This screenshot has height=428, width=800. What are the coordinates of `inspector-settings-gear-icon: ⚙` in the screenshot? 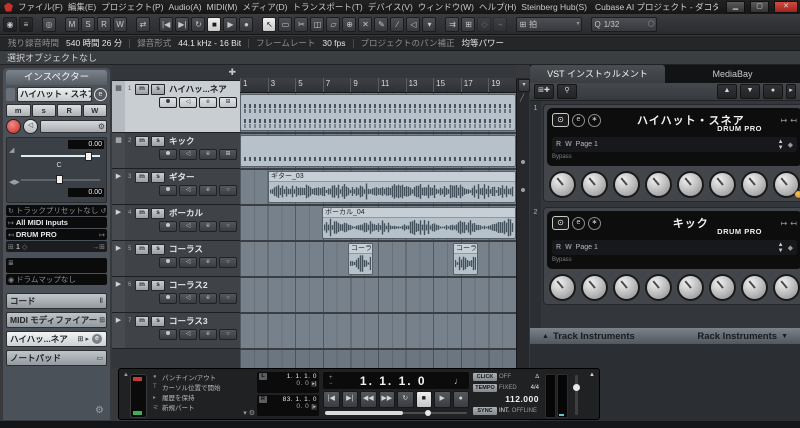 It's located at (99, 410).